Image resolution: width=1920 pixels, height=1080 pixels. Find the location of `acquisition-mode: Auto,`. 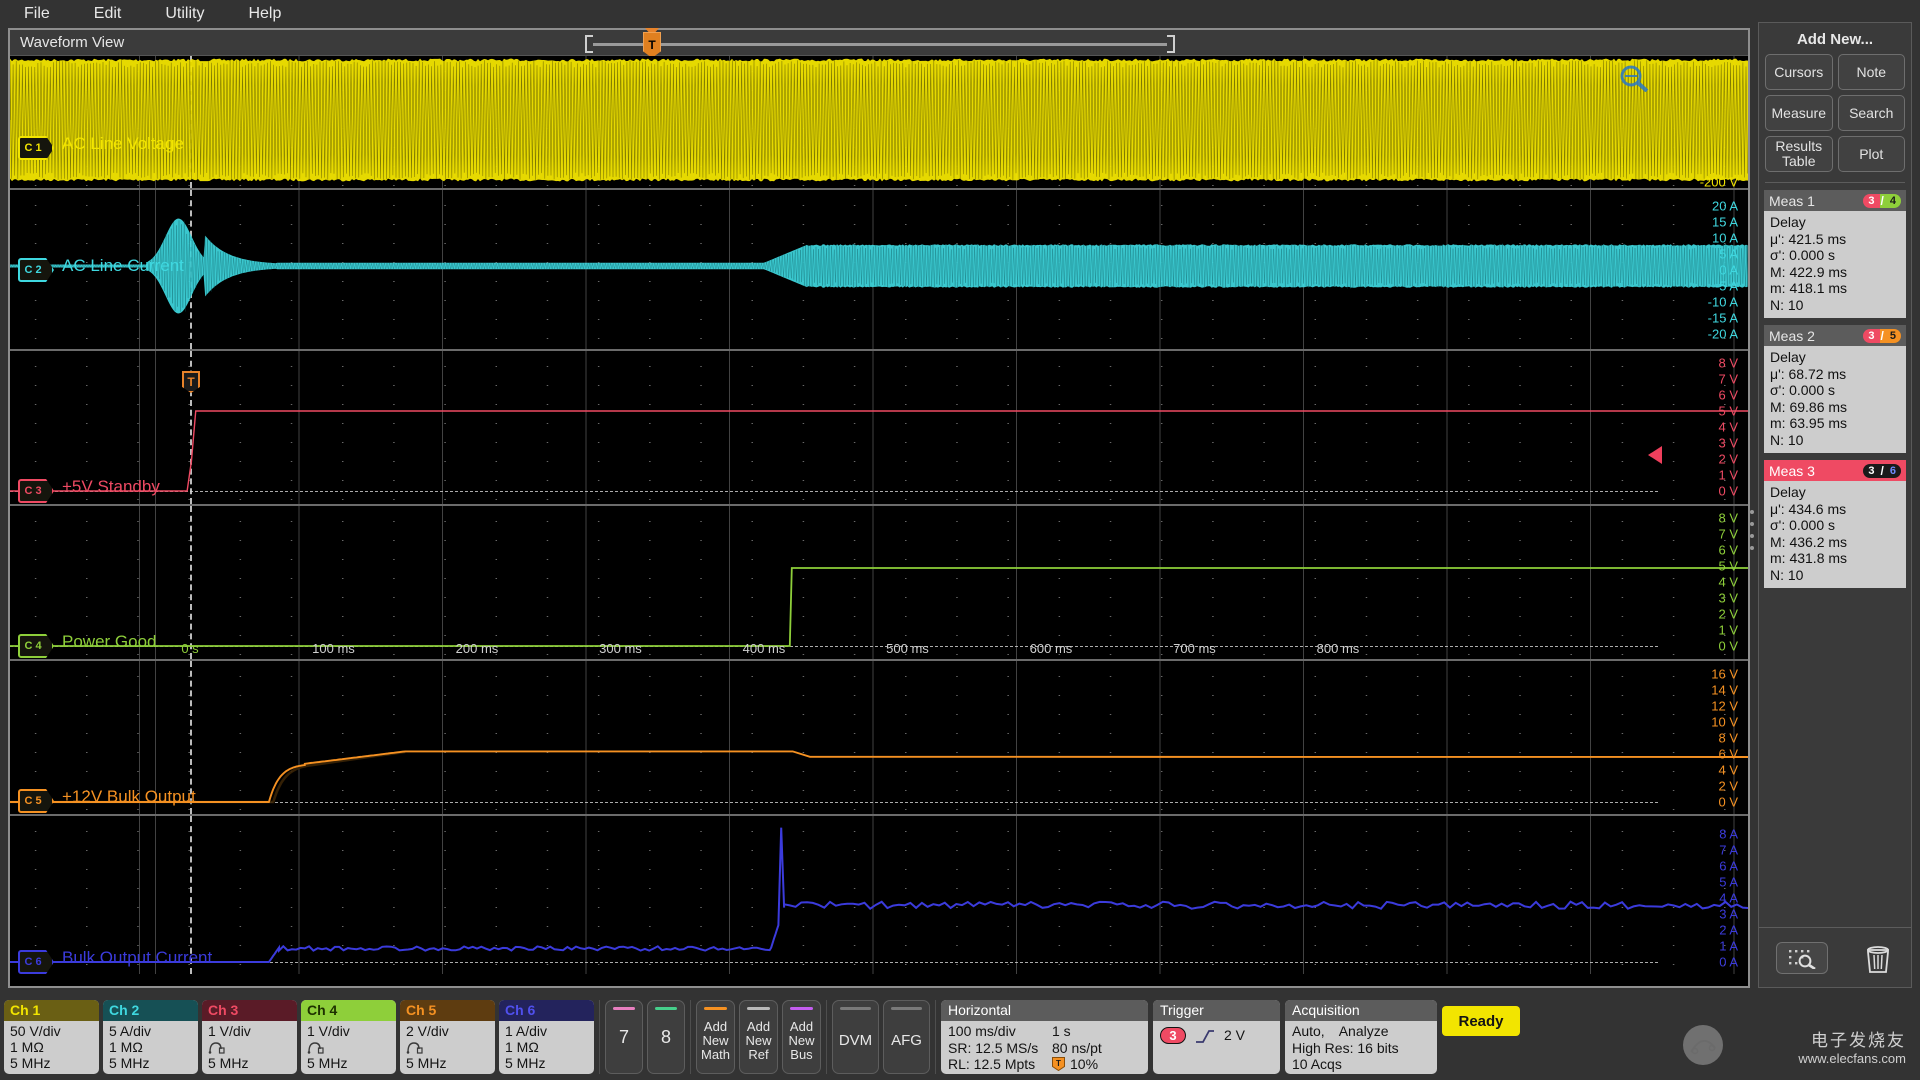

acquisition-mode: Auto, is located at coordinates (1308, 1031).